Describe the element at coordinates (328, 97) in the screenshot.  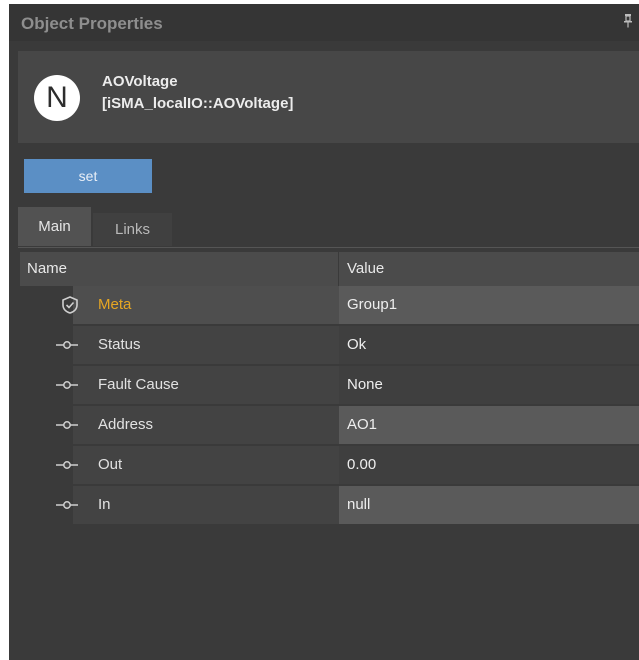
I see `object-header: N AOVoltage [iSMA_localIO::AOVoltage]` at that location.